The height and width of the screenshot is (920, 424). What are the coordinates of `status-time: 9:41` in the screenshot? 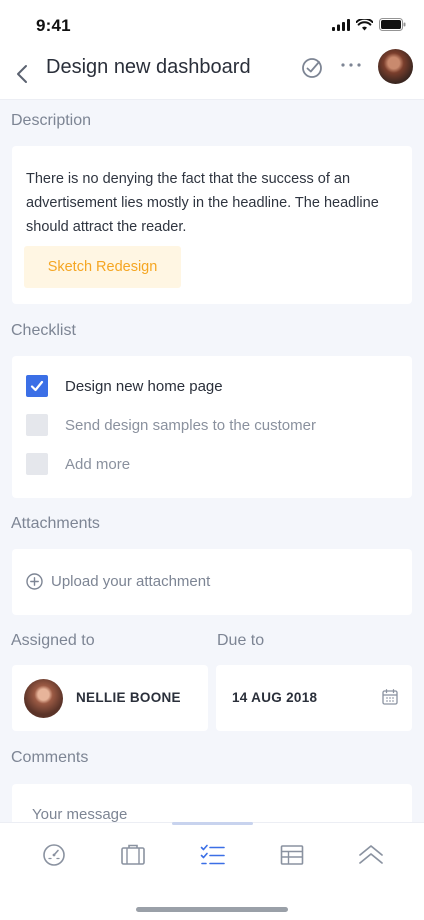 It's located at (53, 25).